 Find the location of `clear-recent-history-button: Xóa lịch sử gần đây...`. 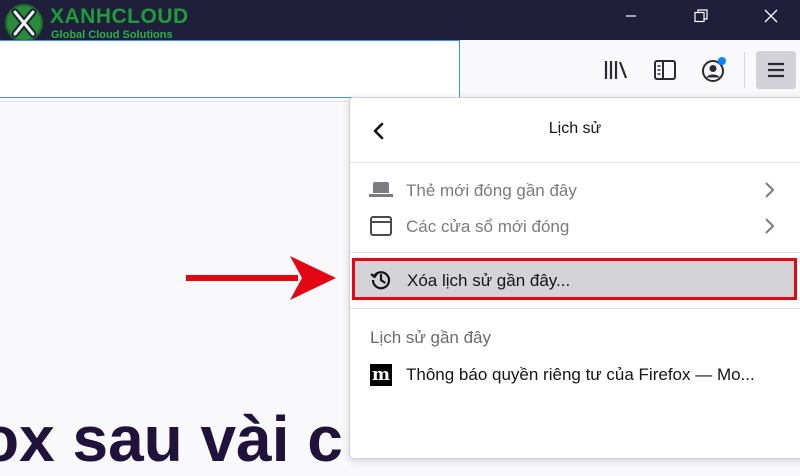

clear-recent-history-button: Xóa lịch sử gần đây... is located at coordinates (574, 279).